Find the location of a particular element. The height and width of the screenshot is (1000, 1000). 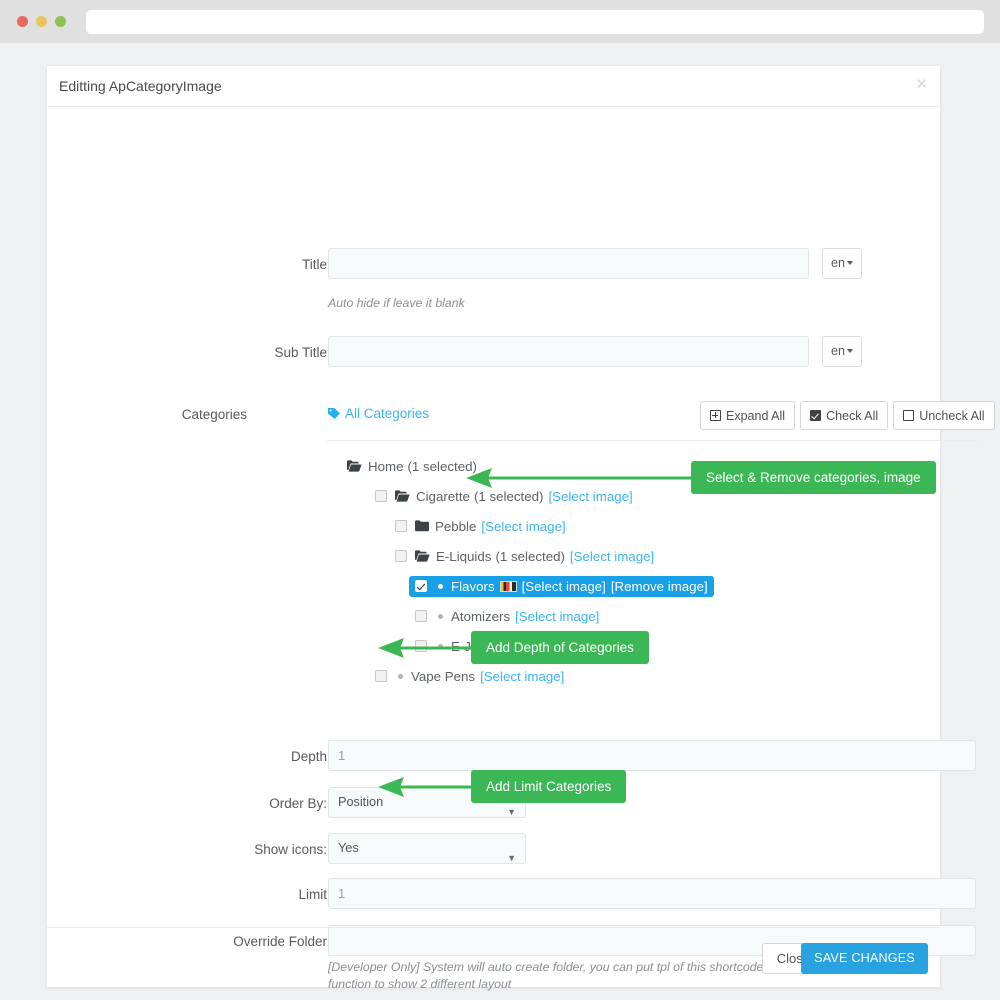

all-categories-link: All Categories is located at coordinates (378, 414).